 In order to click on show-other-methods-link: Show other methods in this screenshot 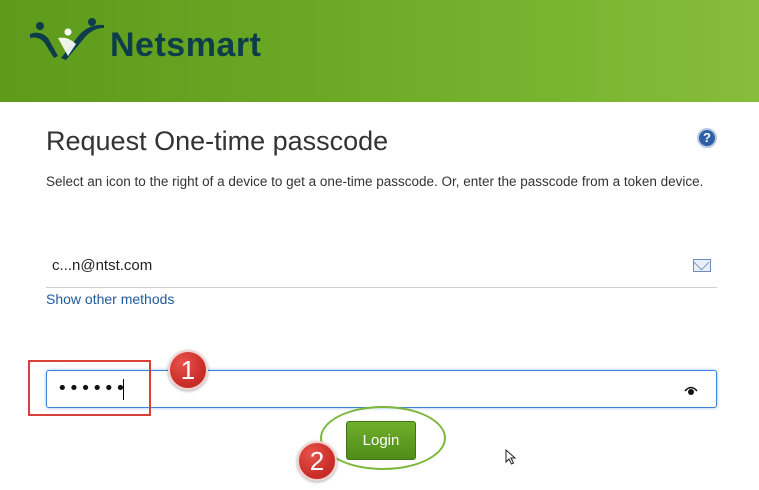, I will do `click(110, 299)`.